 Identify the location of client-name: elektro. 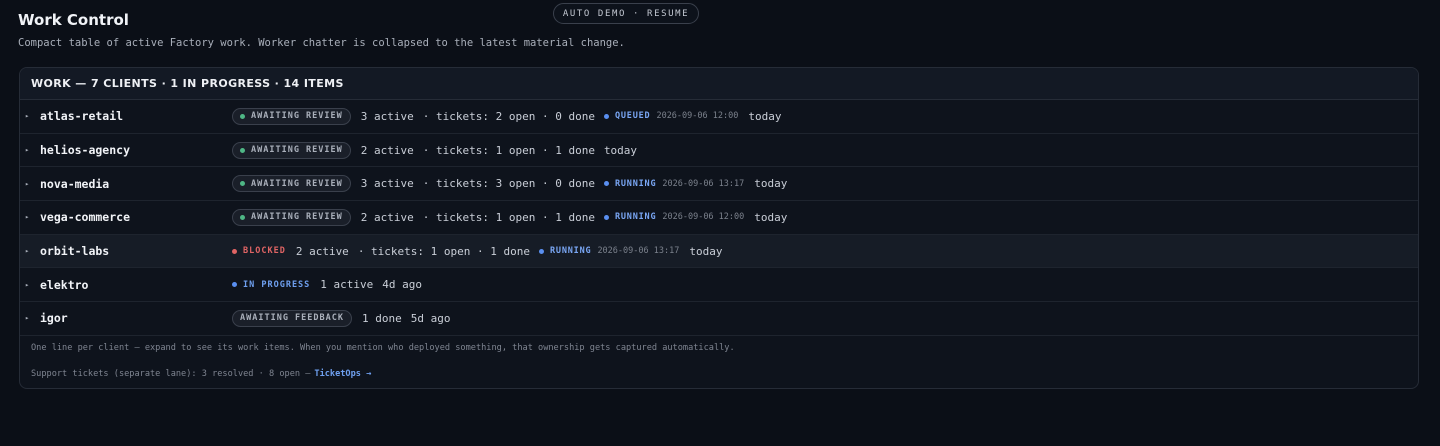
(64, 284).